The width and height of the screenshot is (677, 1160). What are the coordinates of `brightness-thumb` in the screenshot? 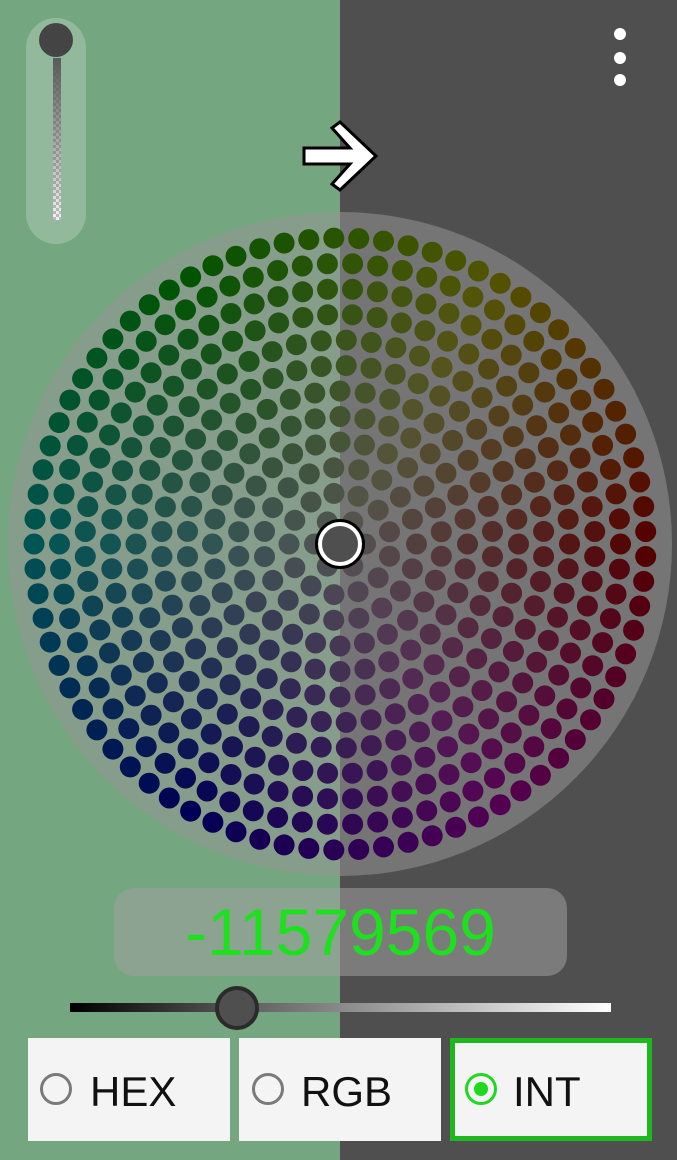 It's located at (237, 1008).